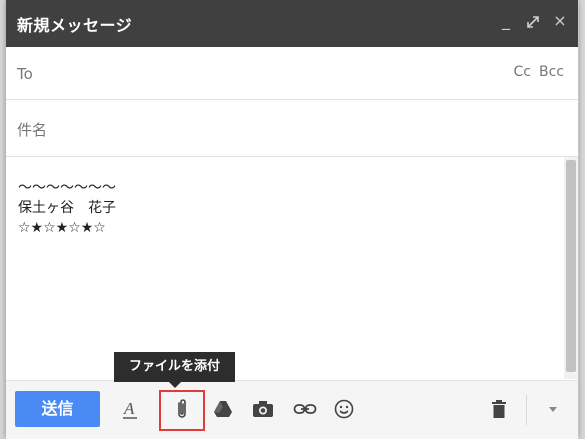  I want to click on message-body: ～～～～～～～ 保土ヶ谷 花子 ☆★☆★☆★☆, so click(288, 208).